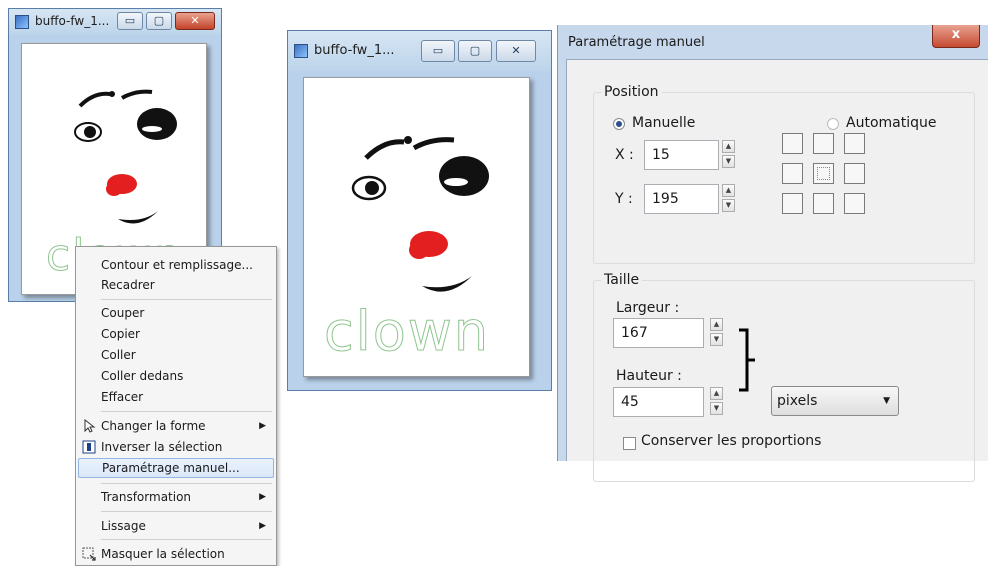 This screenshot has width=988, height=566. What do you see at coordinates (624, 199) in the screenshot?
I see `y-label: Y :` at bounding box center [624, 199].